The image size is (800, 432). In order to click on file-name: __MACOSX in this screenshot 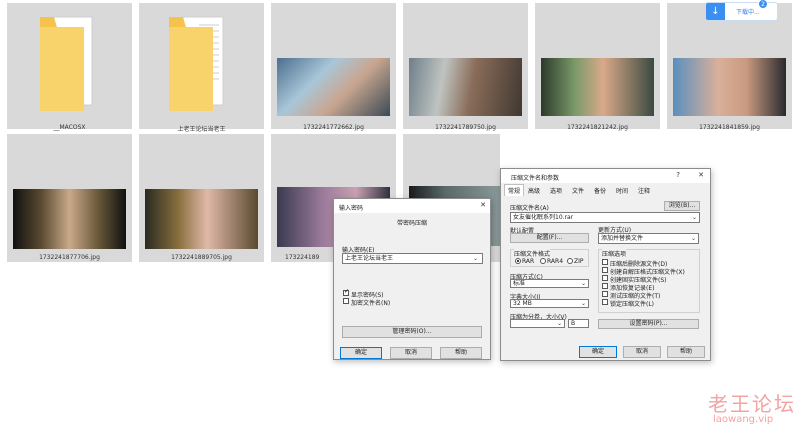, I will do `click(69, 127)`.